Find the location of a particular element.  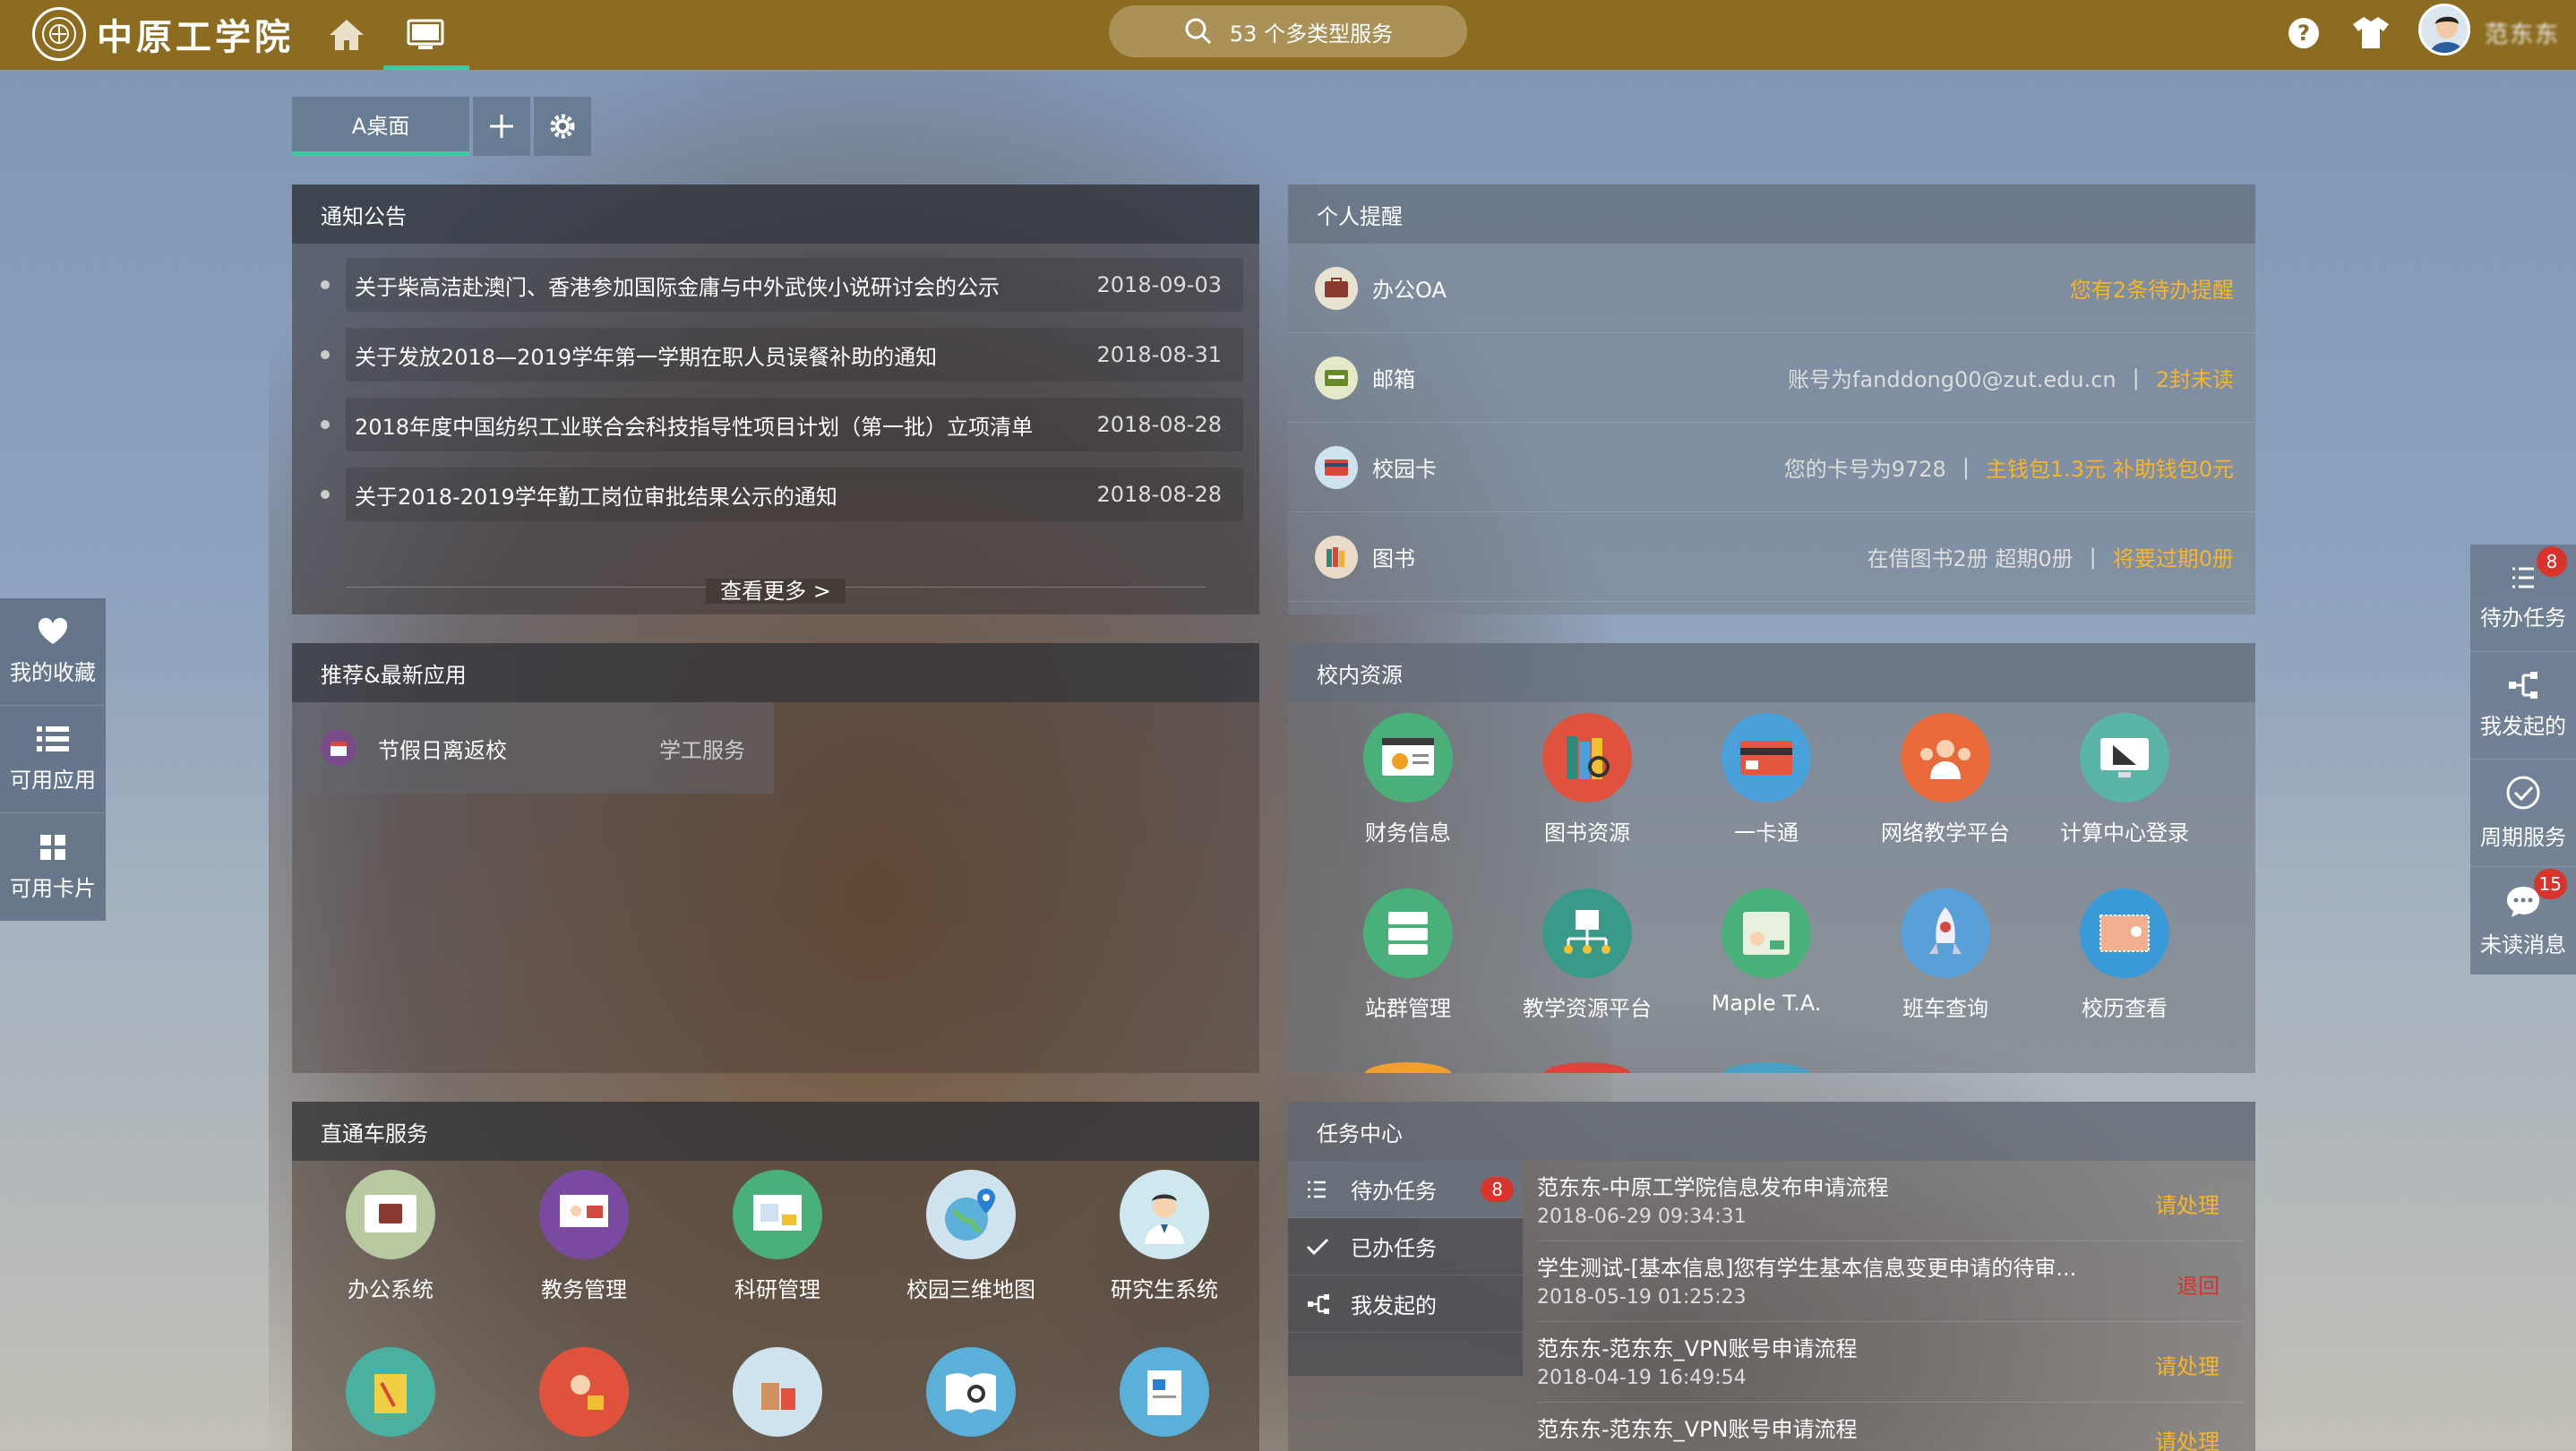

book-search-icon is located at coordinates (971, 1392).